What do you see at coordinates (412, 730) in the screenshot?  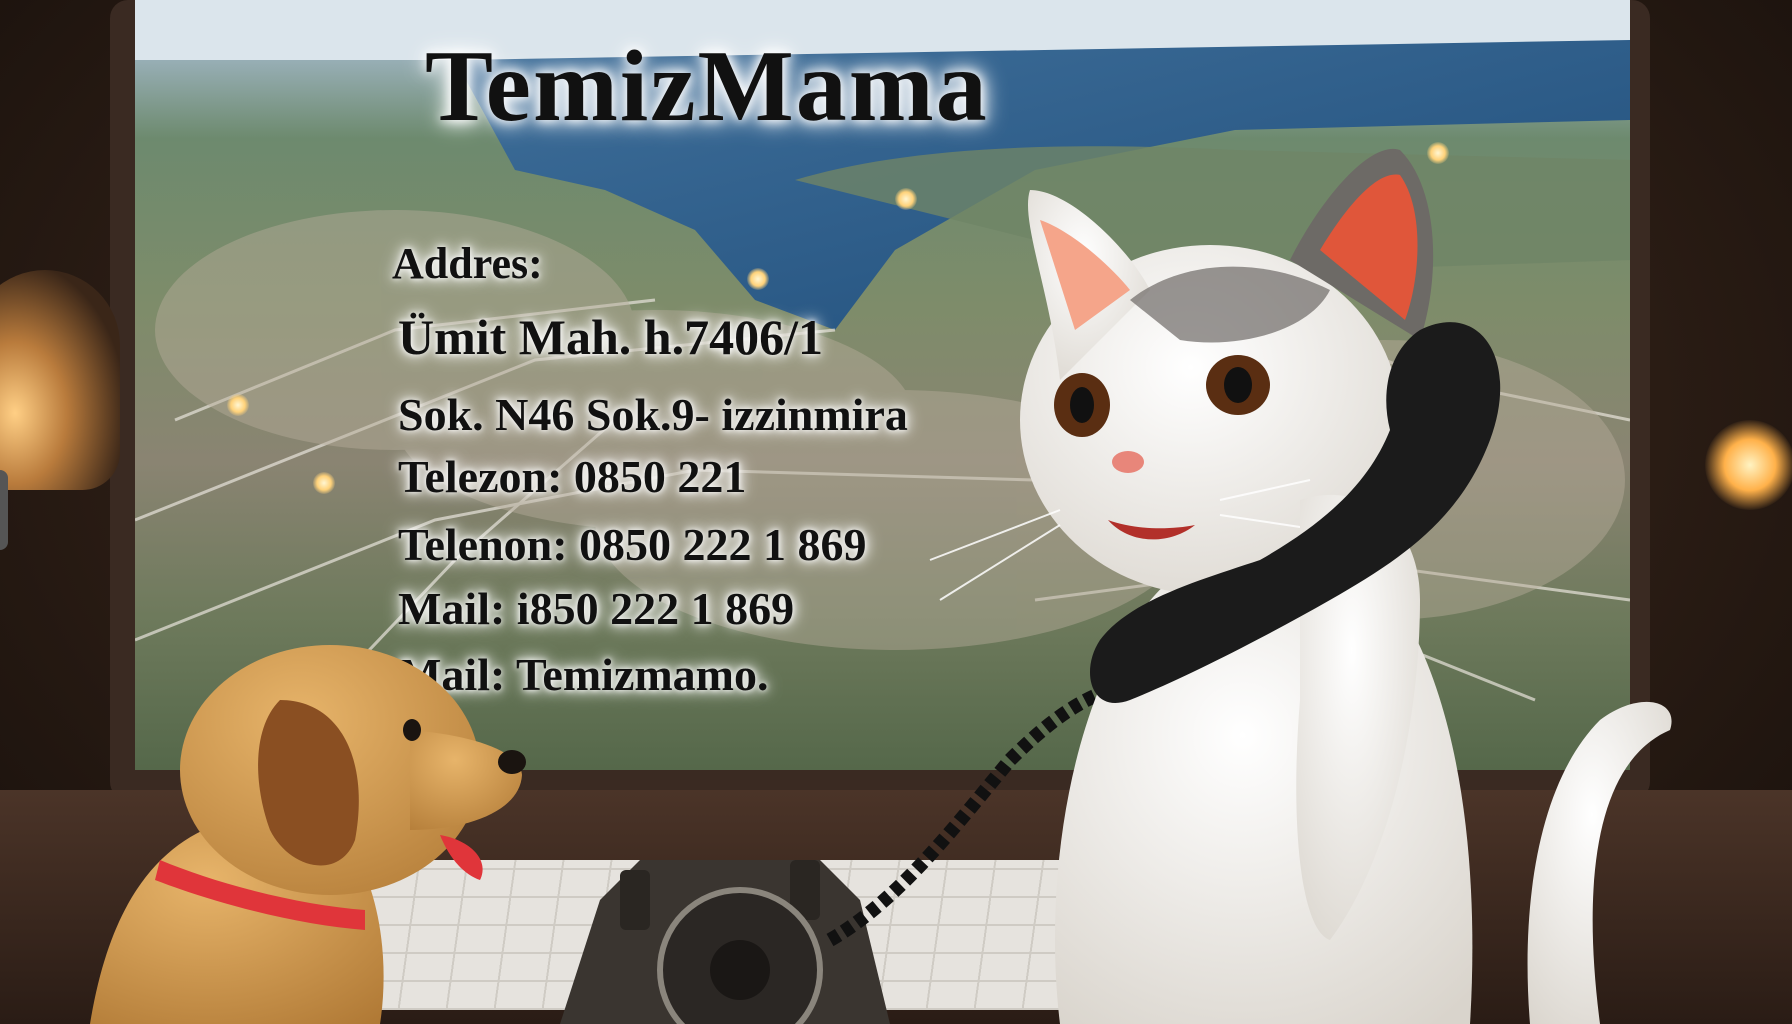 I see `dog-eye` at bounding box center [412, 730].